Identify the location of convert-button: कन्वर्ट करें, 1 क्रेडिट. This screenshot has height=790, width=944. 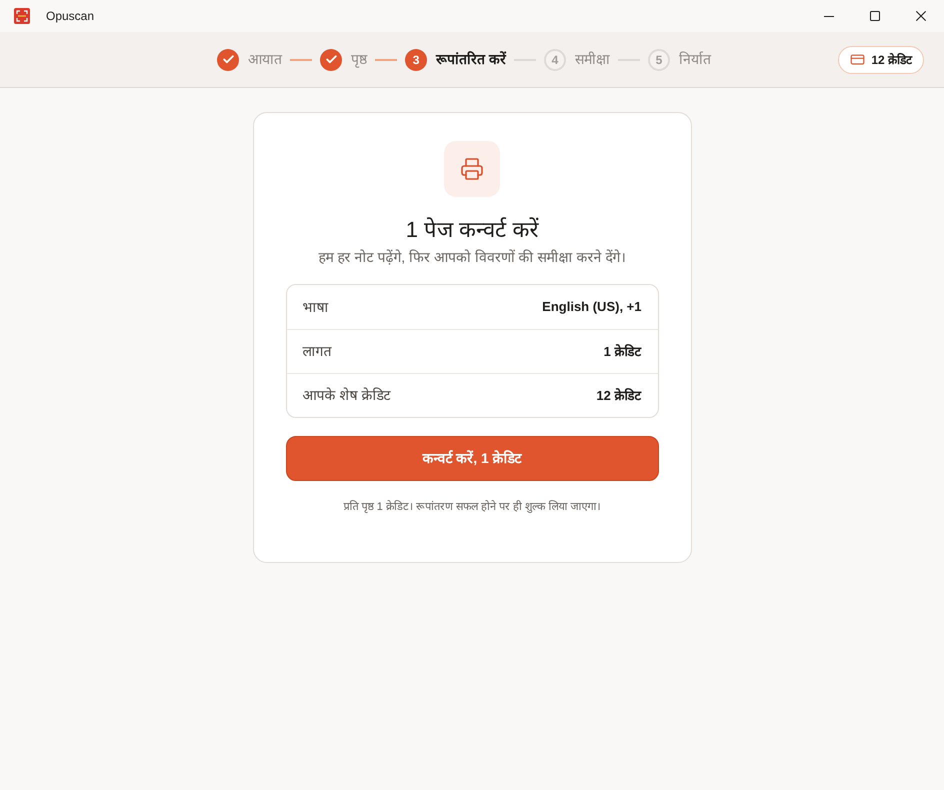
(472, 458).